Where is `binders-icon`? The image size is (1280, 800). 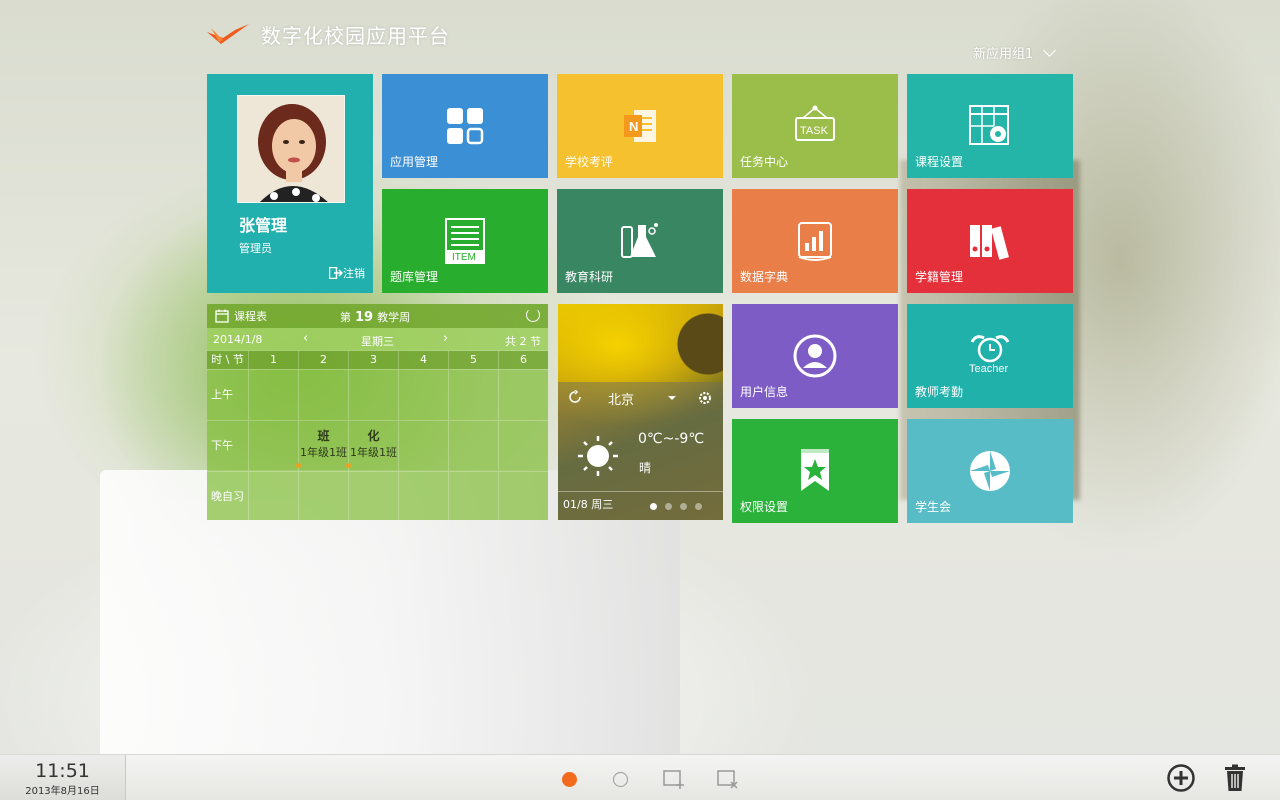 binders-icon is located at coordinates (989, 242).